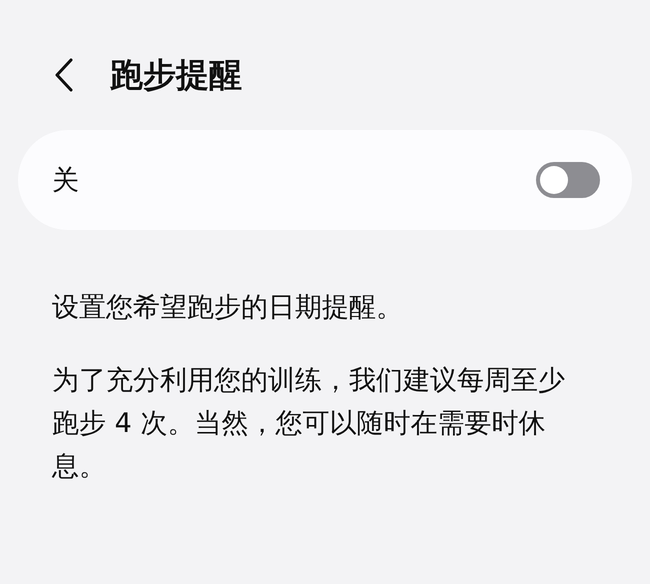  What do you see at coordinates (228, 308) in the screenshot?
I see `description-text: 设置您希望跑步的日期提醒。` at bounding box center [228, 308].